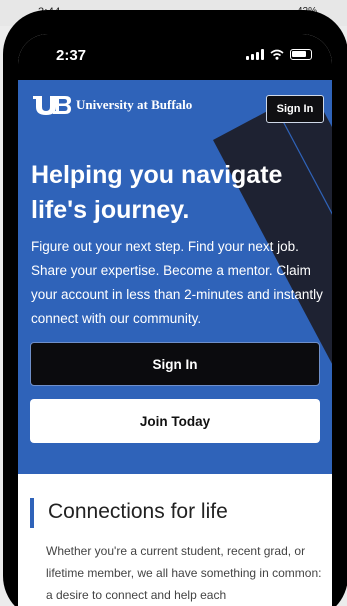 The image size is (347, 606). Describe the element at coordinates (255, 54) in the screenshot. I see `signal-icon` at that location.